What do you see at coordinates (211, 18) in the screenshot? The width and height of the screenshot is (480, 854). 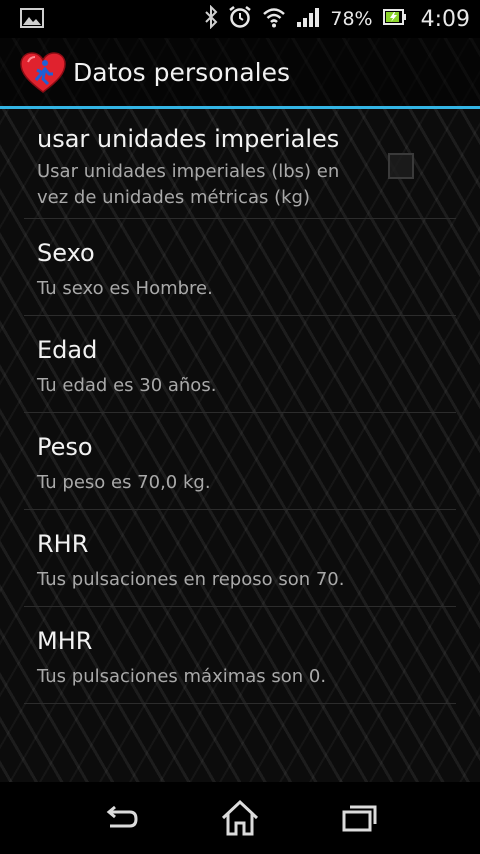 I see `bluetooth-icon` at bounding box center [211, 18].